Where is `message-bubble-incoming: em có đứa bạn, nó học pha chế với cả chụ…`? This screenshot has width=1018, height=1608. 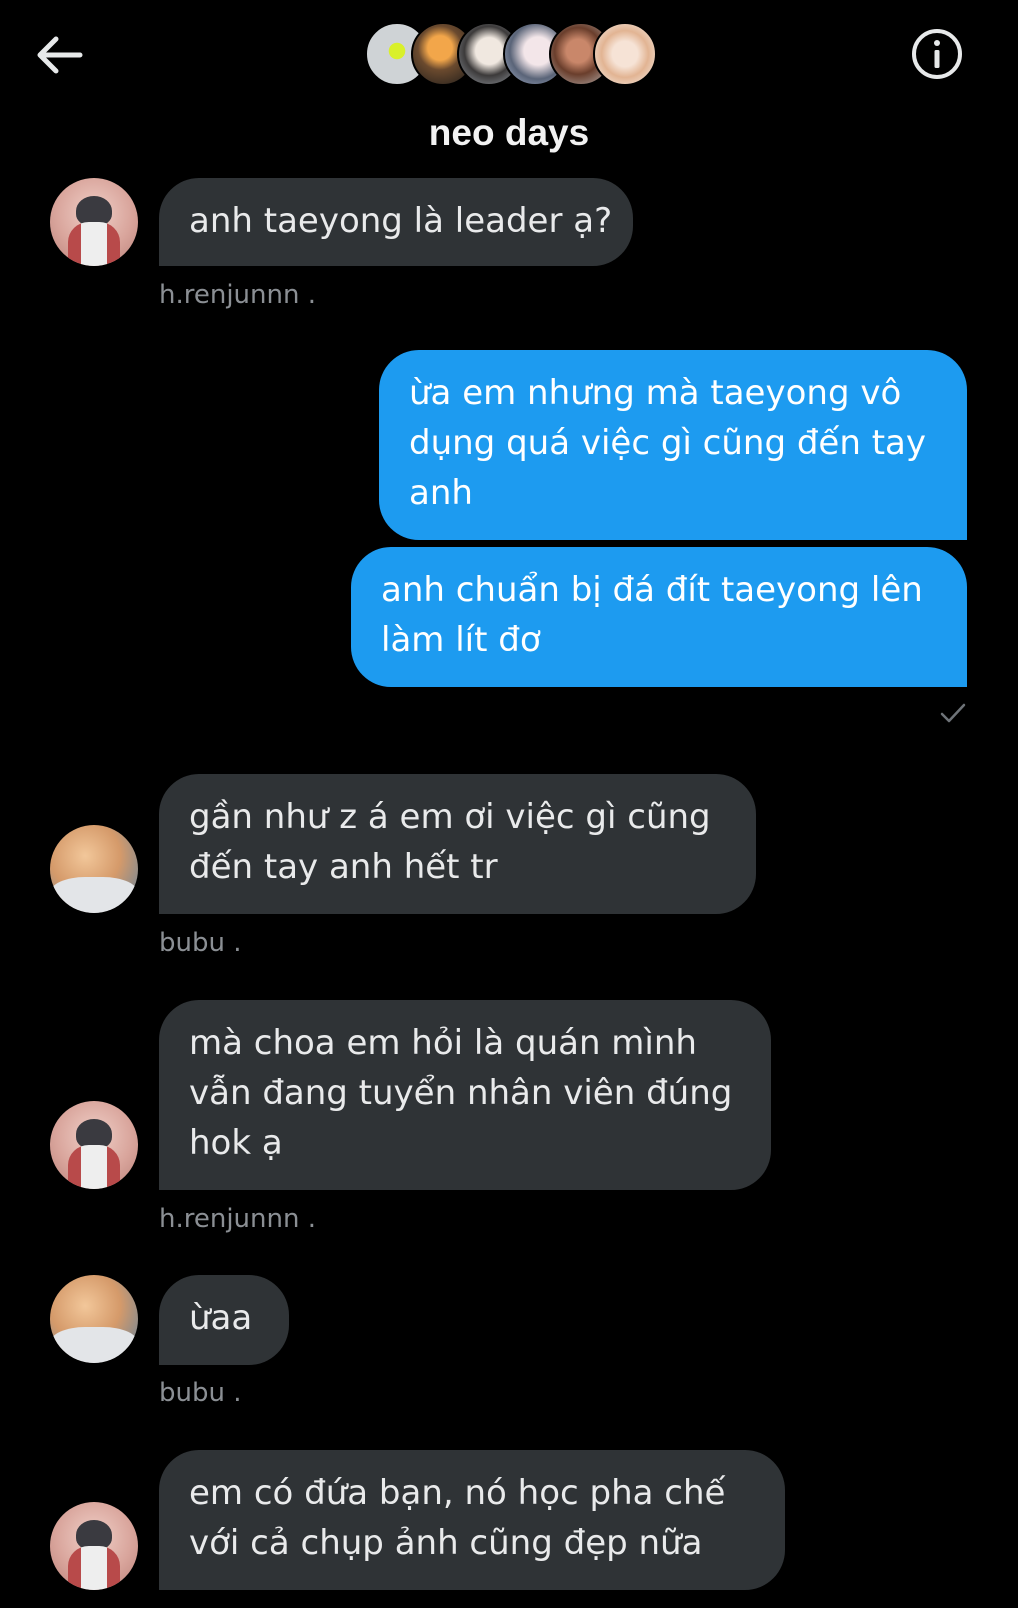 message-bubble-incoming: em có đứa bạn, nó học pha chế với cả chụ… is located at coordinates (472, 1520).